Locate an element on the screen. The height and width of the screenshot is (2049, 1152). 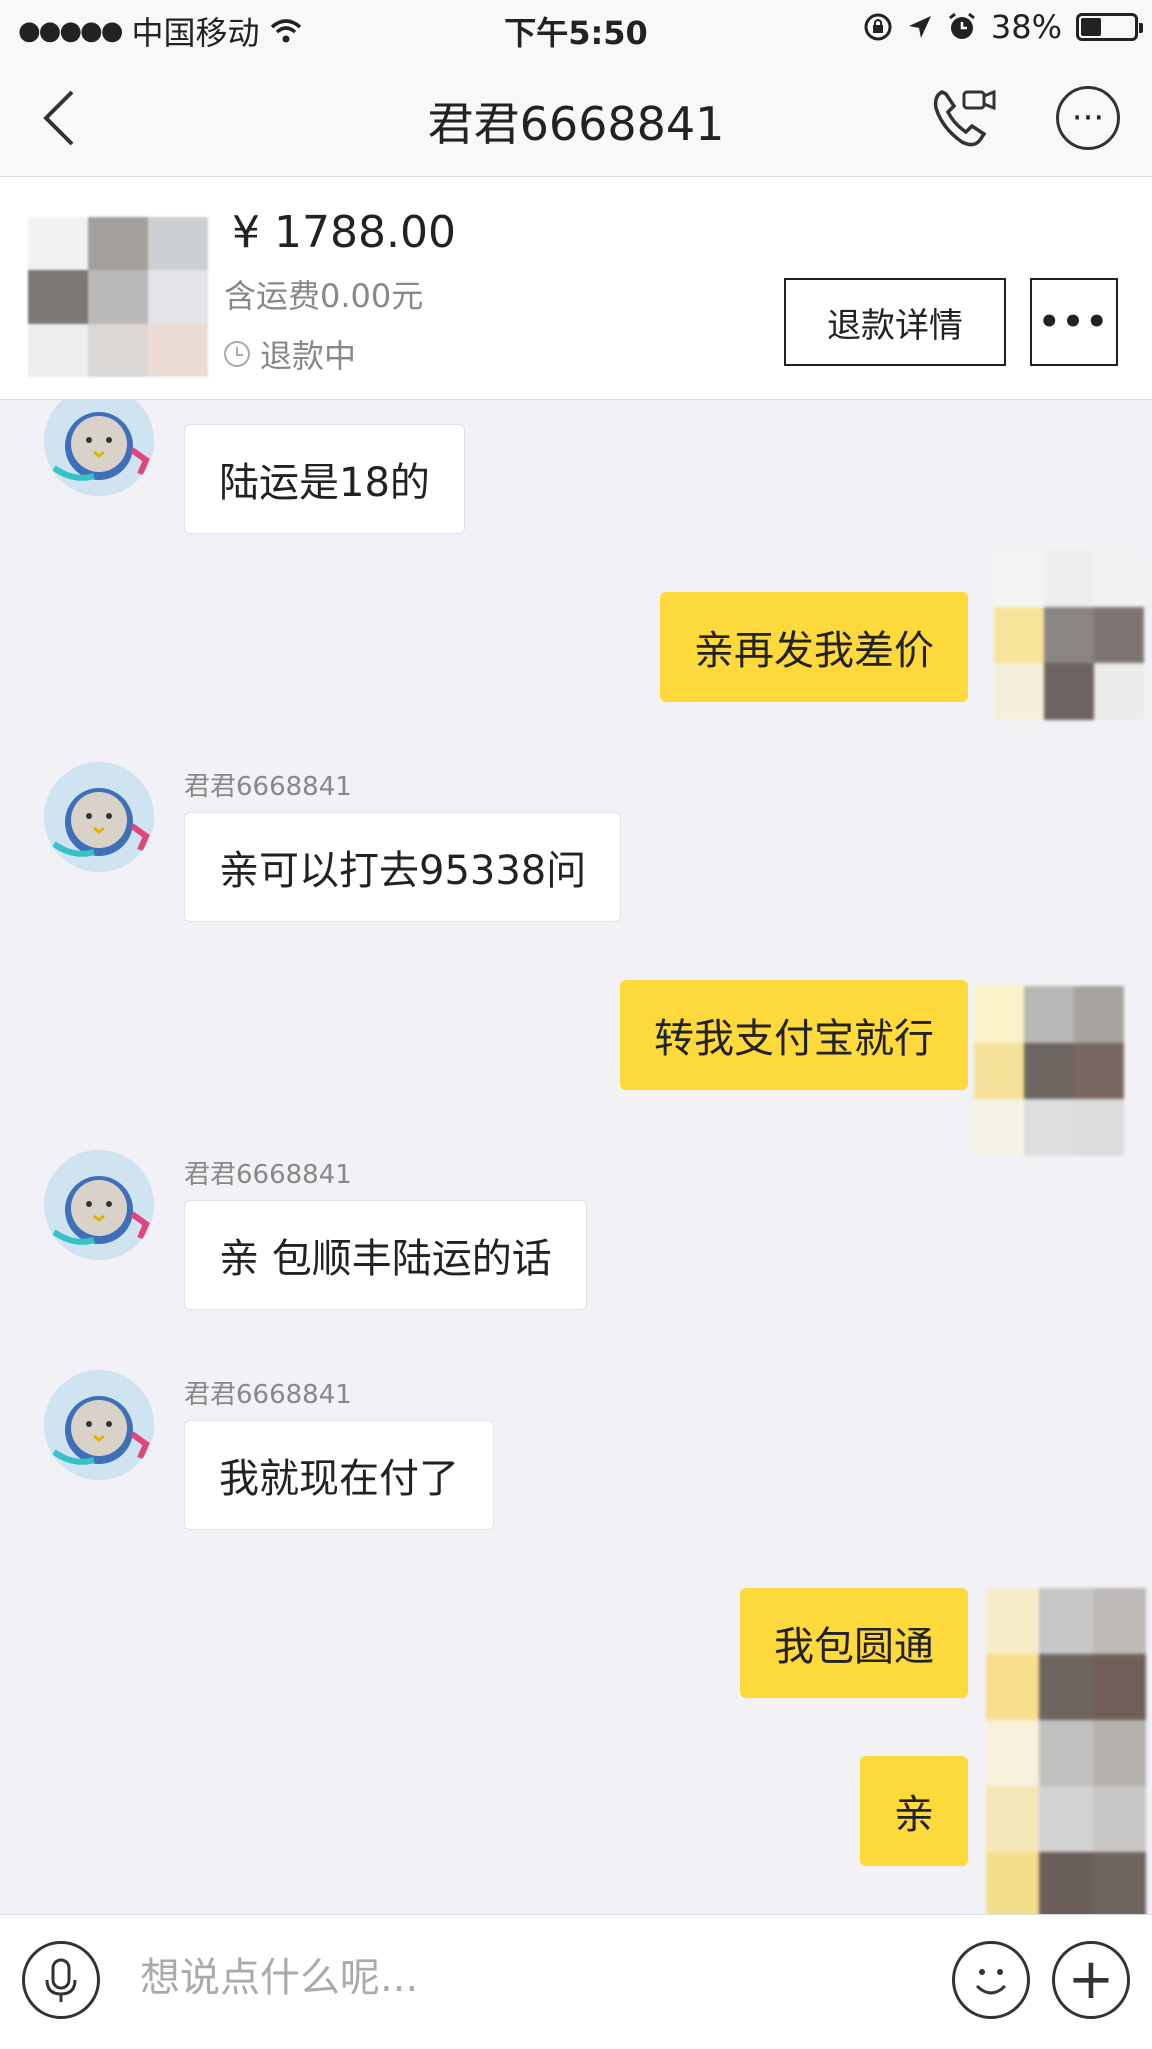
product-thumbnail is located at coordinates (118, 297).